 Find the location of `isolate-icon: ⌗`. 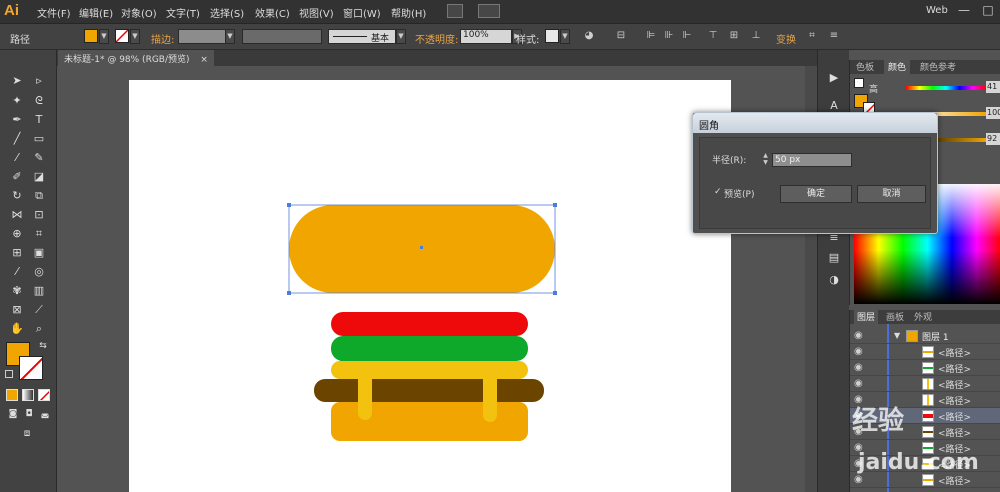

isolate-icon: ⌗ is located at coordinates (812, 36).